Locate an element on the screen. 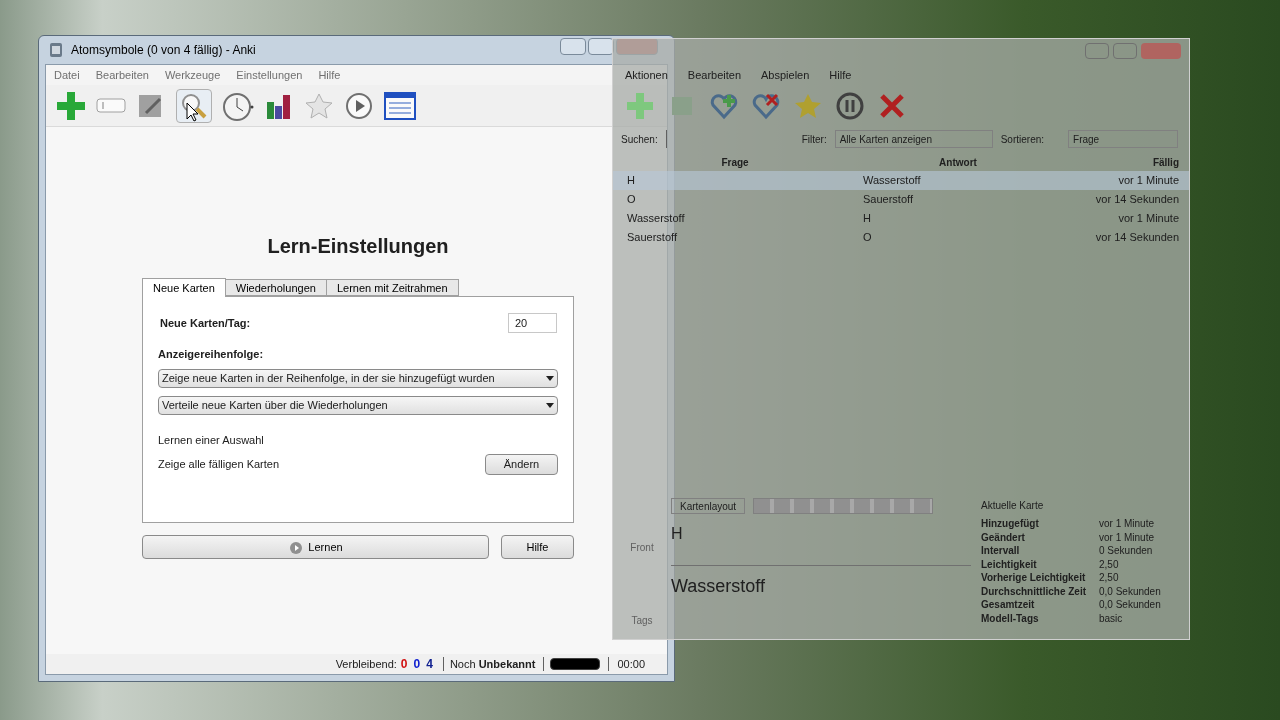 The width and height of the screenshot is (1280, 720). count: 4 is located at coordinates (429, 664).